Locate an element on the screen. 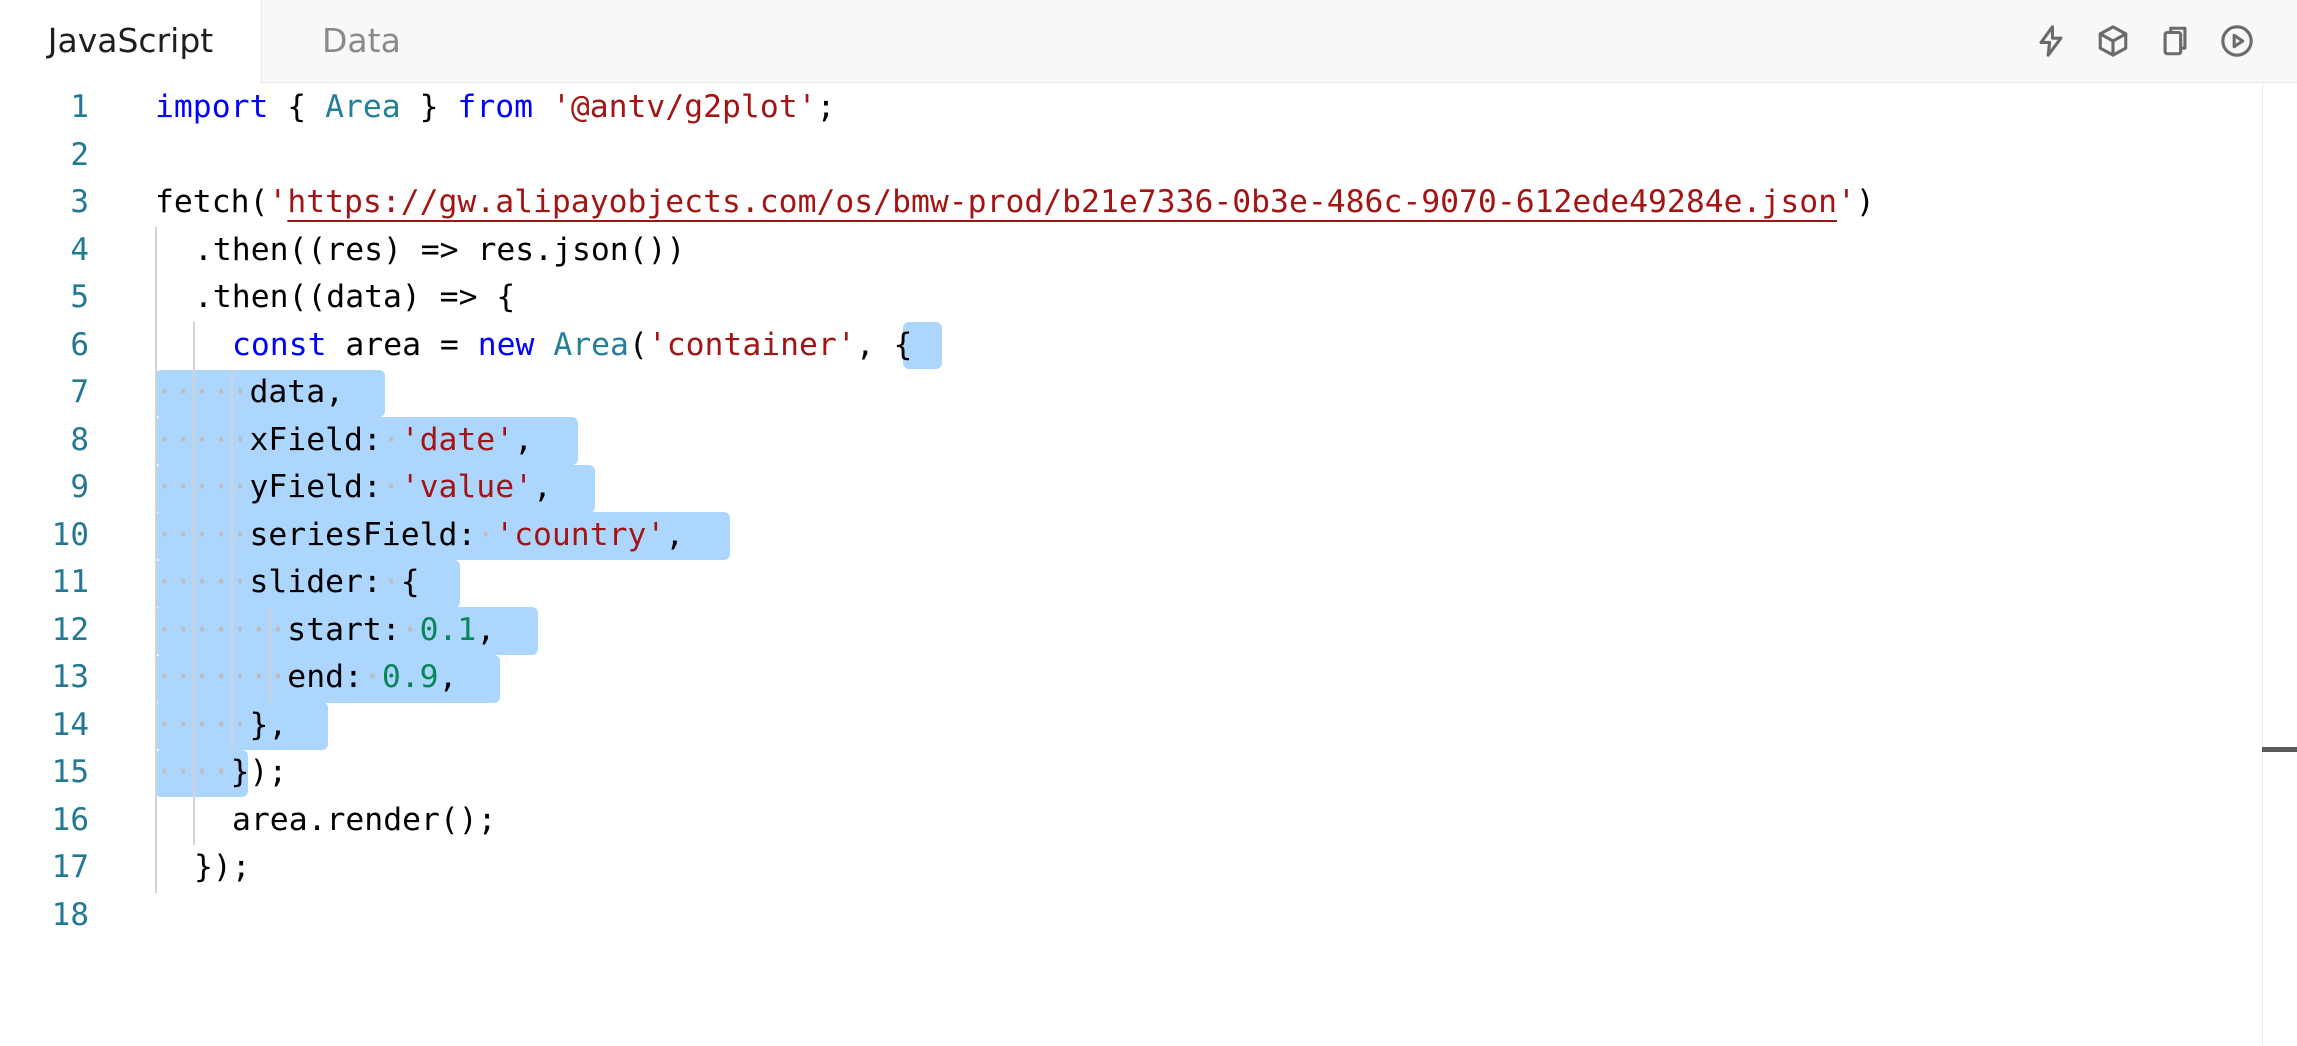 The width and height of the screenshot is (2297, 1046). code-line: const area = new Area('container', { is located at coordinates (572, 344).